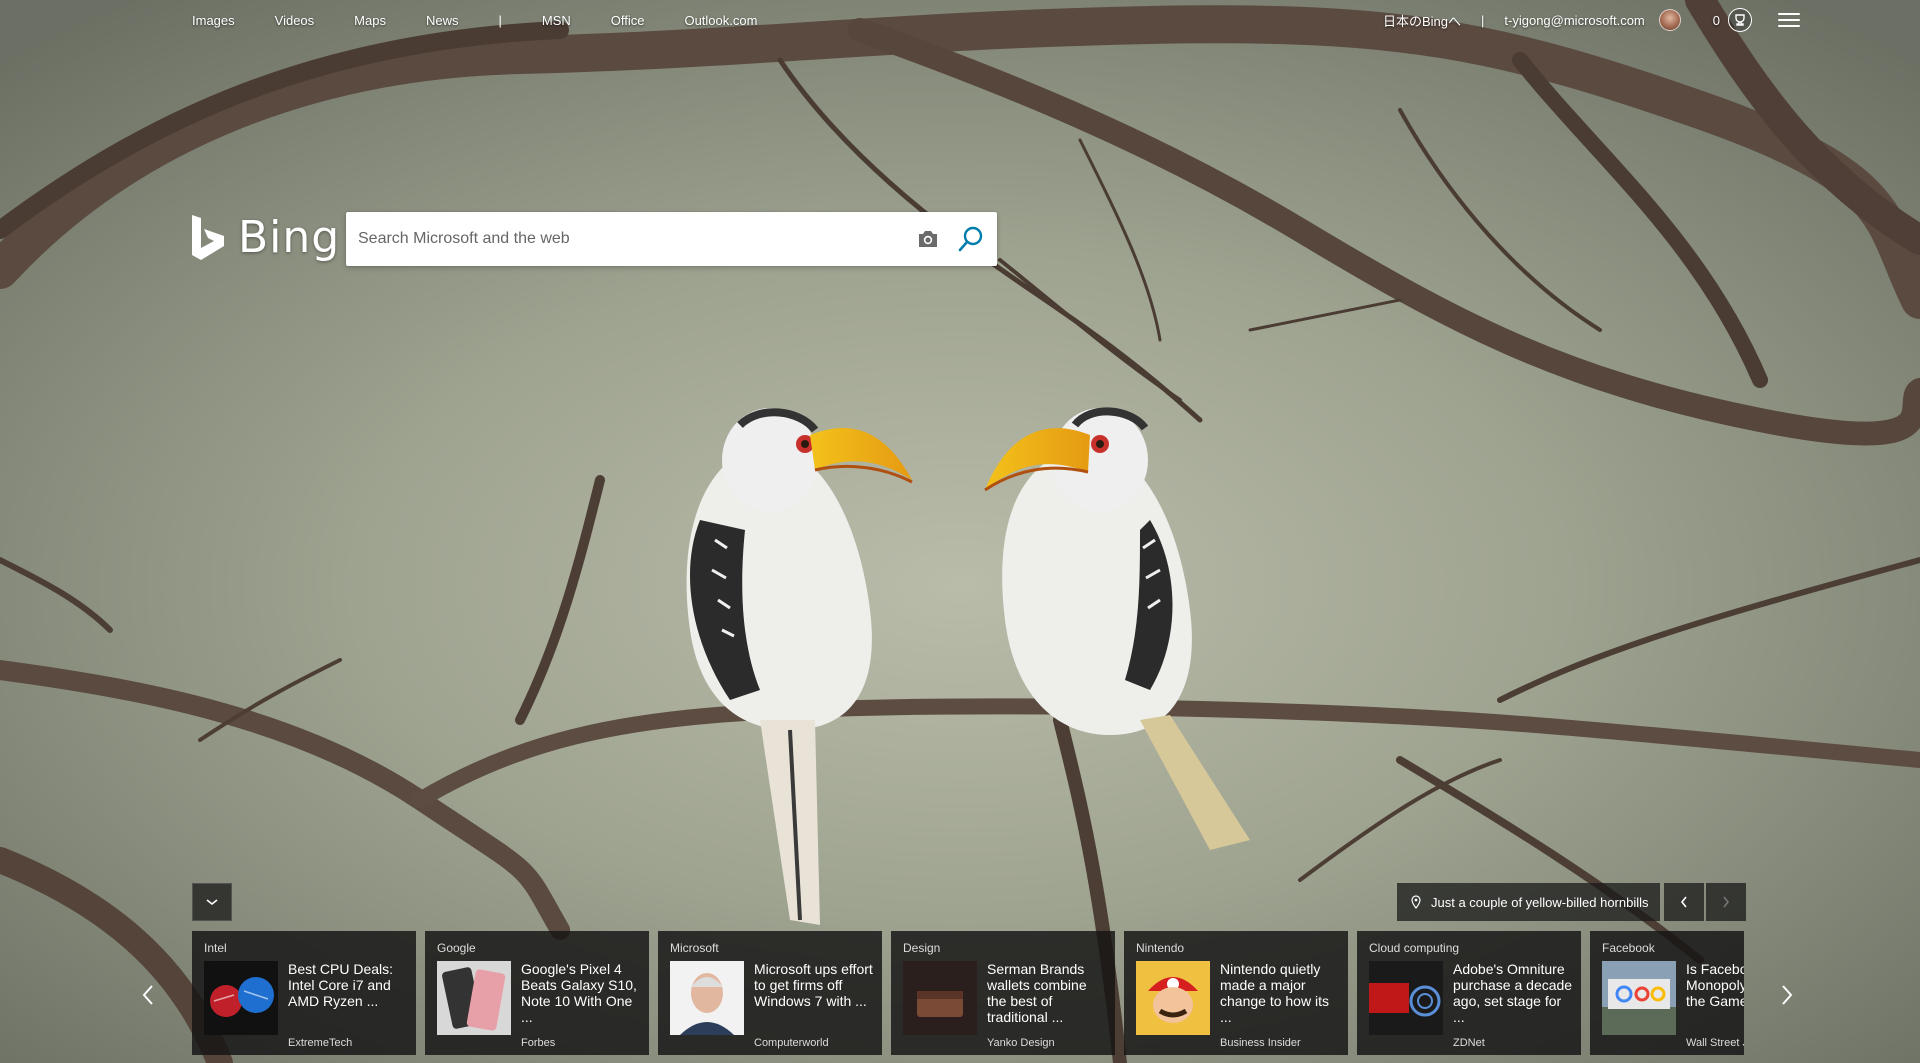 This screenshot has height=1063, width=1920. What do you see at coordinates (940, 998) in the screenshot?
I see `wallet-icon` at bounding box center [940, 998].